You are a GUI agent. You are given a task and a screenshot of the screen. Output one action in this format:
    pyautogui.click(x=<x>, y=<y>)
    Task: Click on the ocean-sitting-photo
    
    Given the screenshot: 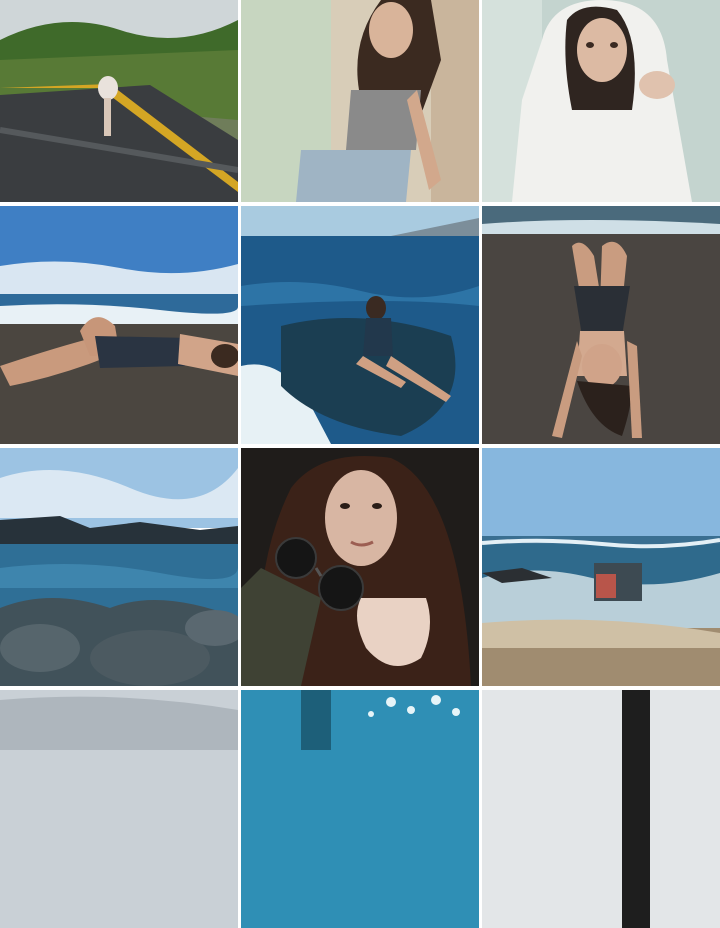 What is the action you would take?
    pyautogui.click(x=360, y=325)
    